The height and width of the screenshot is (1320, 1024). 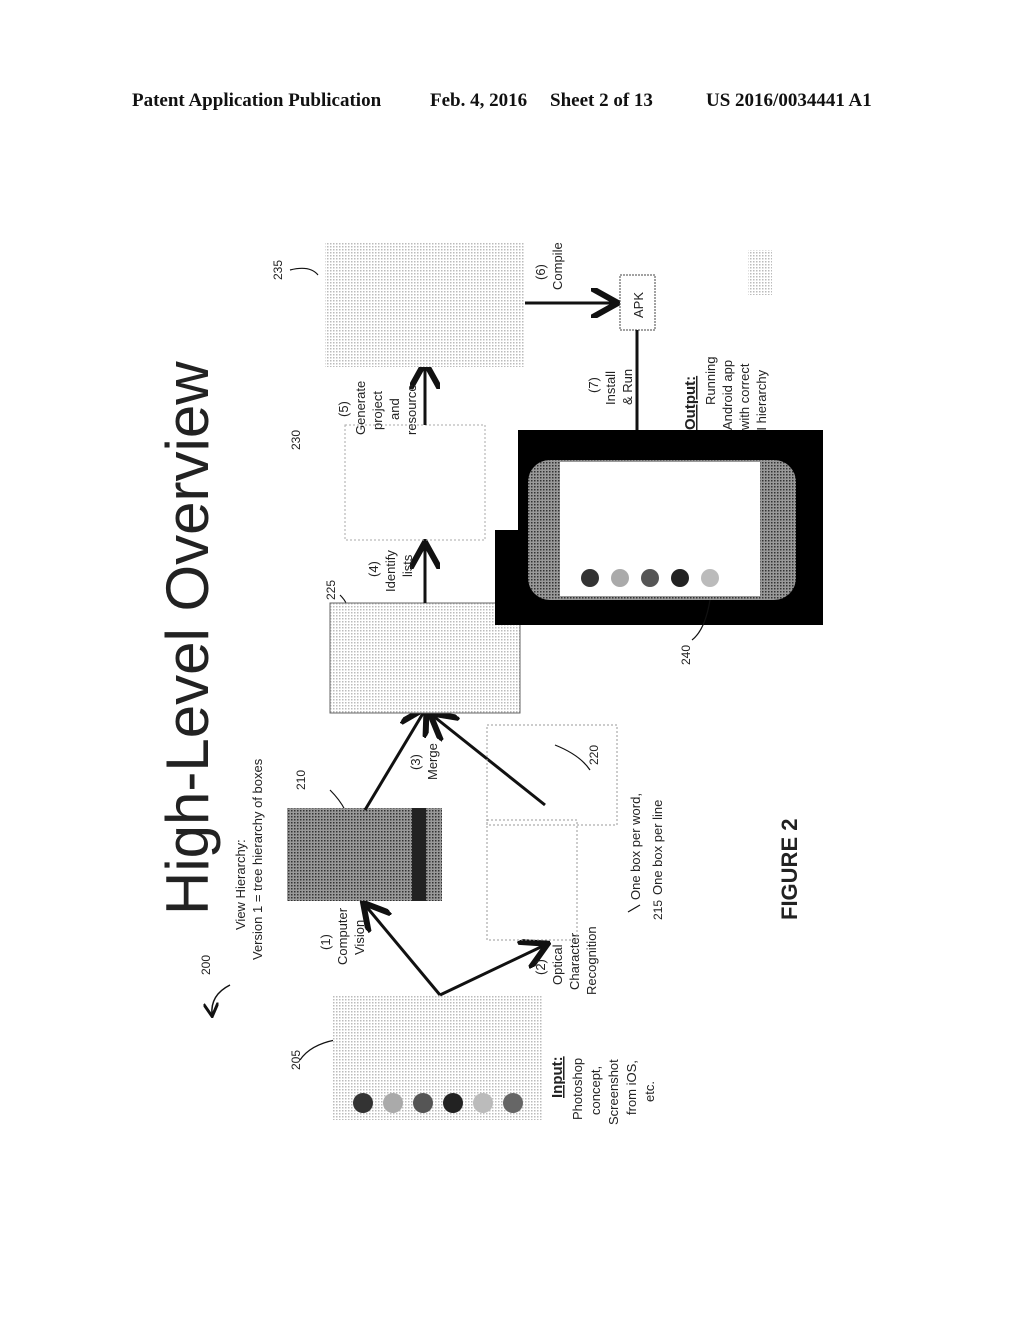 I want to click on ref-235: 235, so click(x=278, y=270).